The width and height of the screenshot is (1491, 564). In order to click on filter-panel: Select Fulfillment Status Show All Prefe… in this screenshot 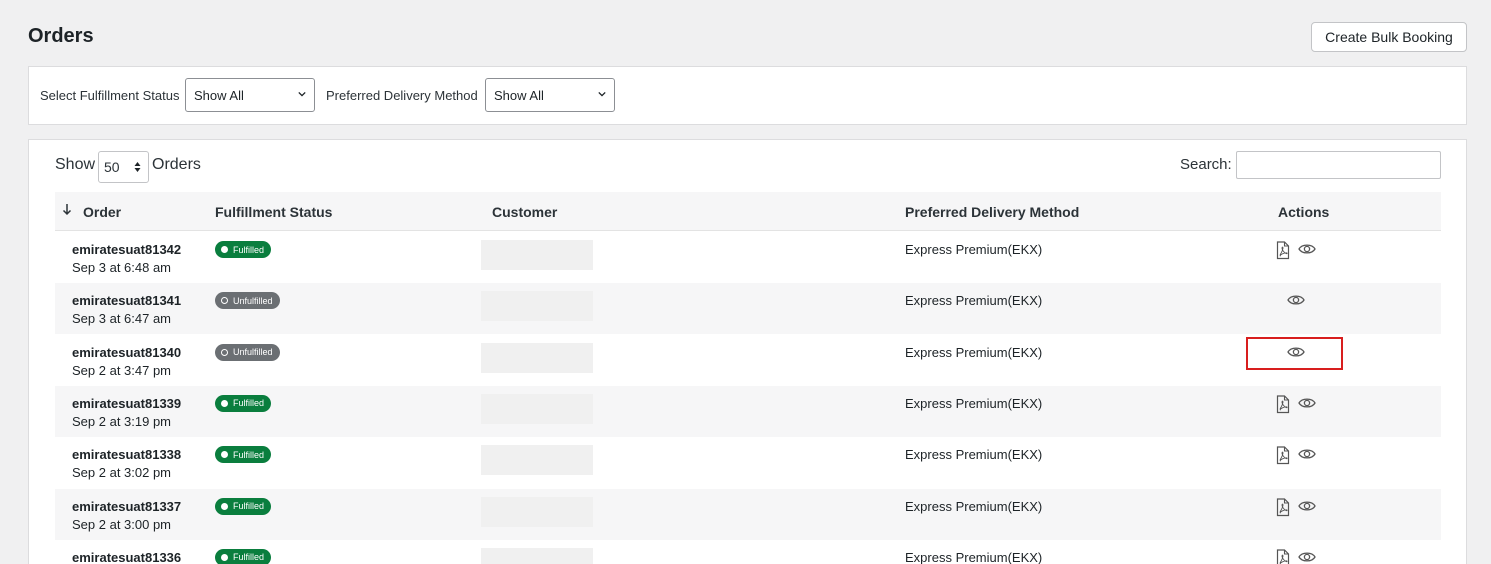, I will do `click(747, 95)`.